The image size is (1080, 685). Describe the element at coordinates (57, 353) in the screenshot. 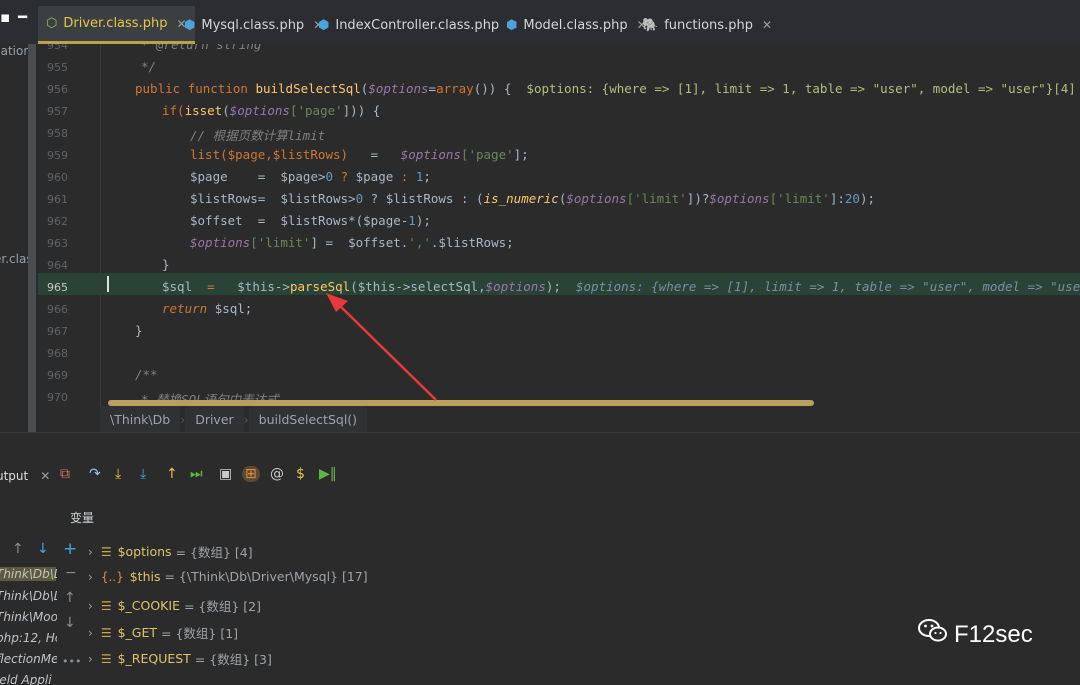

I see `line-number: 968` at that location.